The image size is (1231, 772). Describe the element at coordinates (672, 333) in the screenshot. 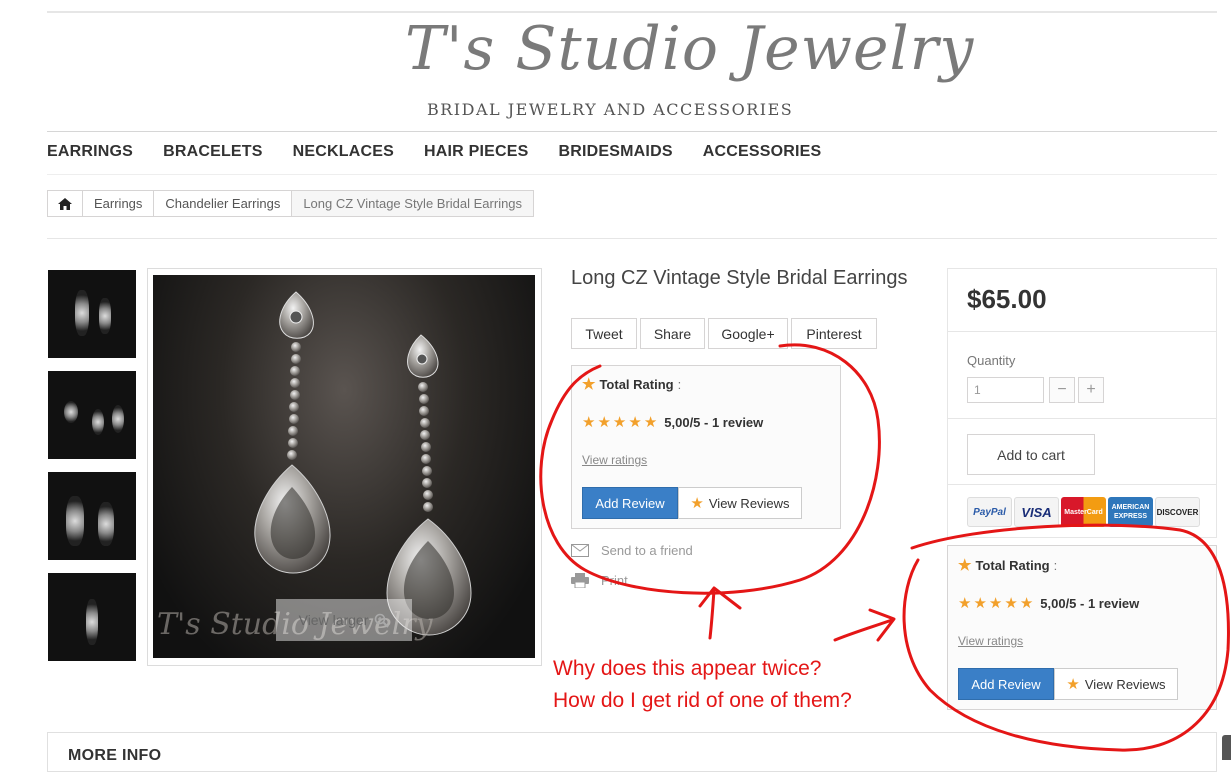

I see `facebook-share-button: Share` at that location.